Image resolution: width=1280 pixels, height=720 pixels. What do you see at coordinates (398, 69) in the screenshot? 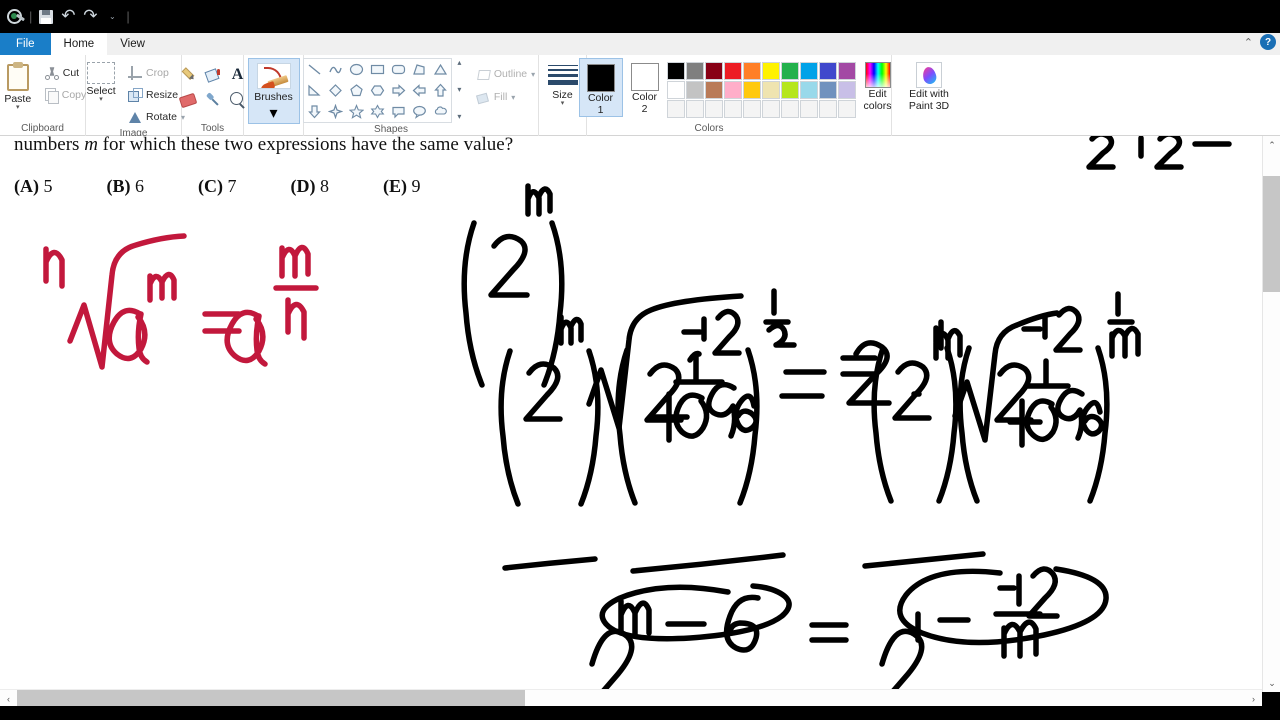
I see `shape-rounded-rectangle-icon` at bounding box center [398, 69].